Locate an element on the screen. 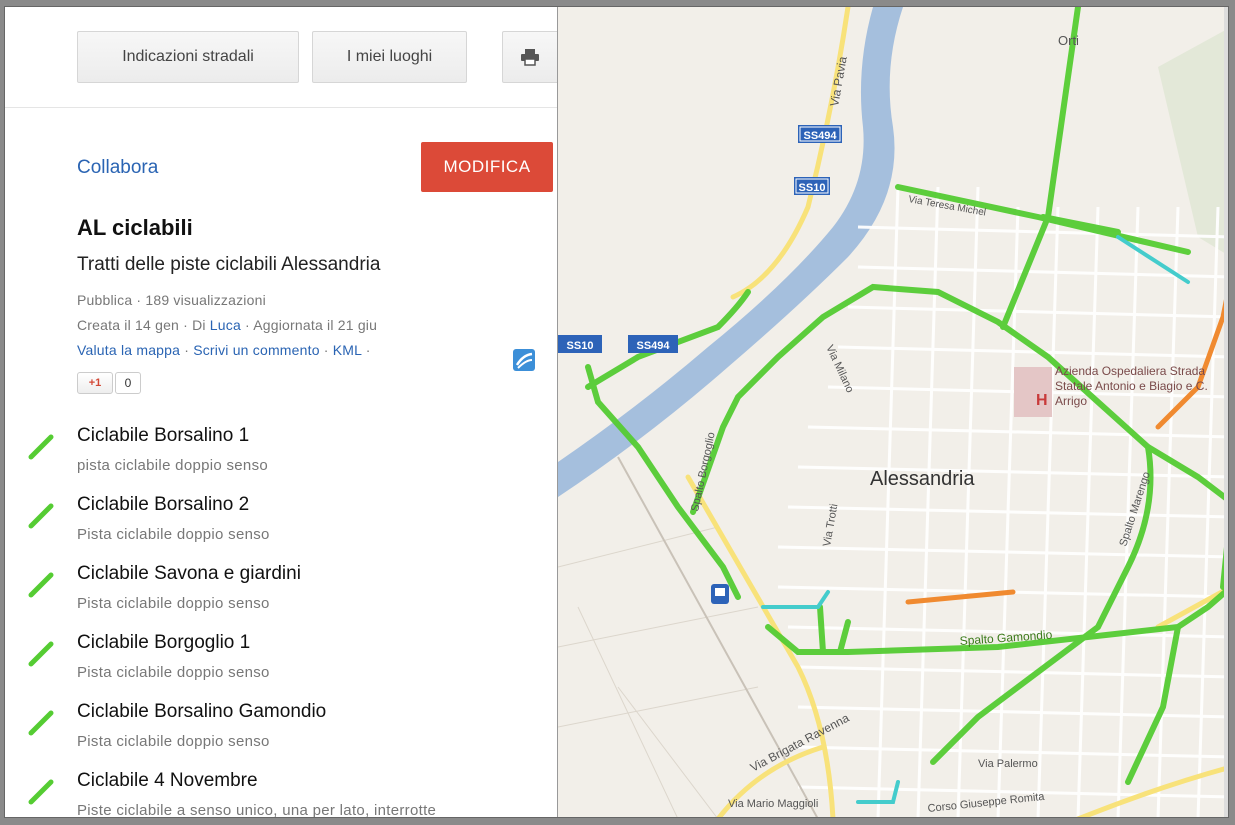 This screenshot has height=825, width=1235. city-label: Alessandria is located at coordinates (922, 479).